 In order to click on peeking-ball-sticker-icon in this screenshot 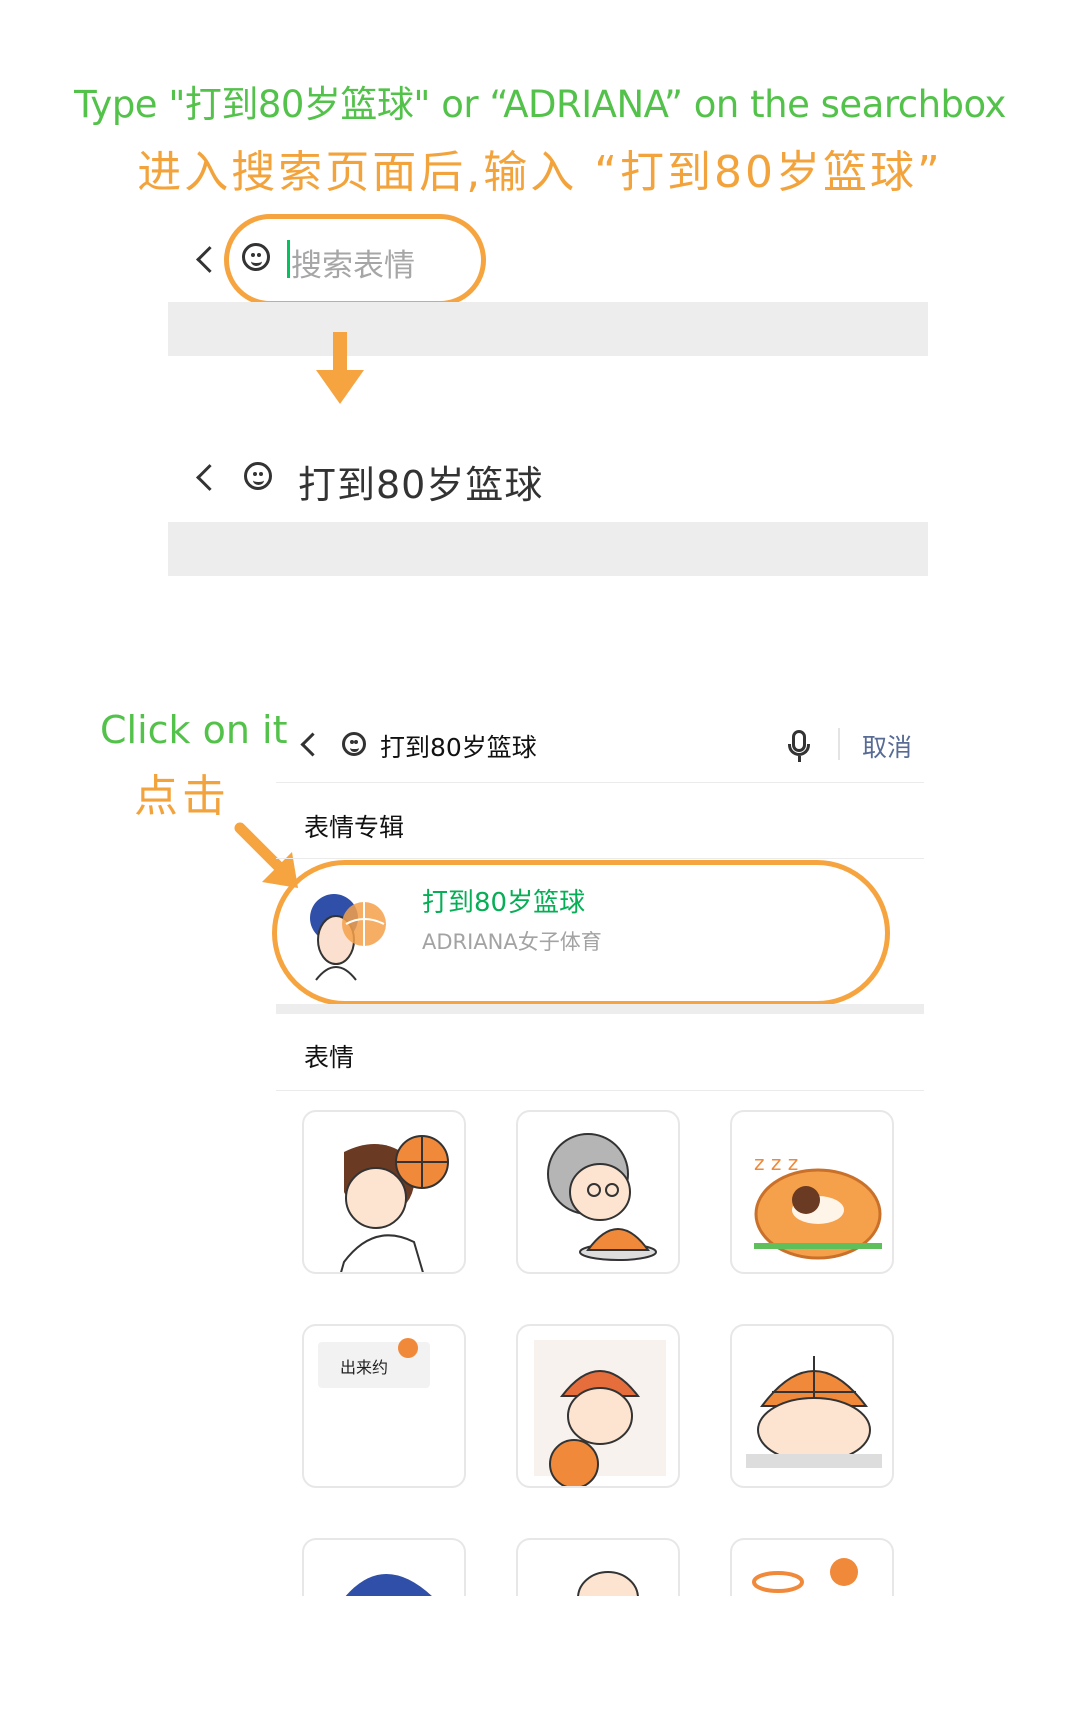, I will do `click(814, 1412)`.